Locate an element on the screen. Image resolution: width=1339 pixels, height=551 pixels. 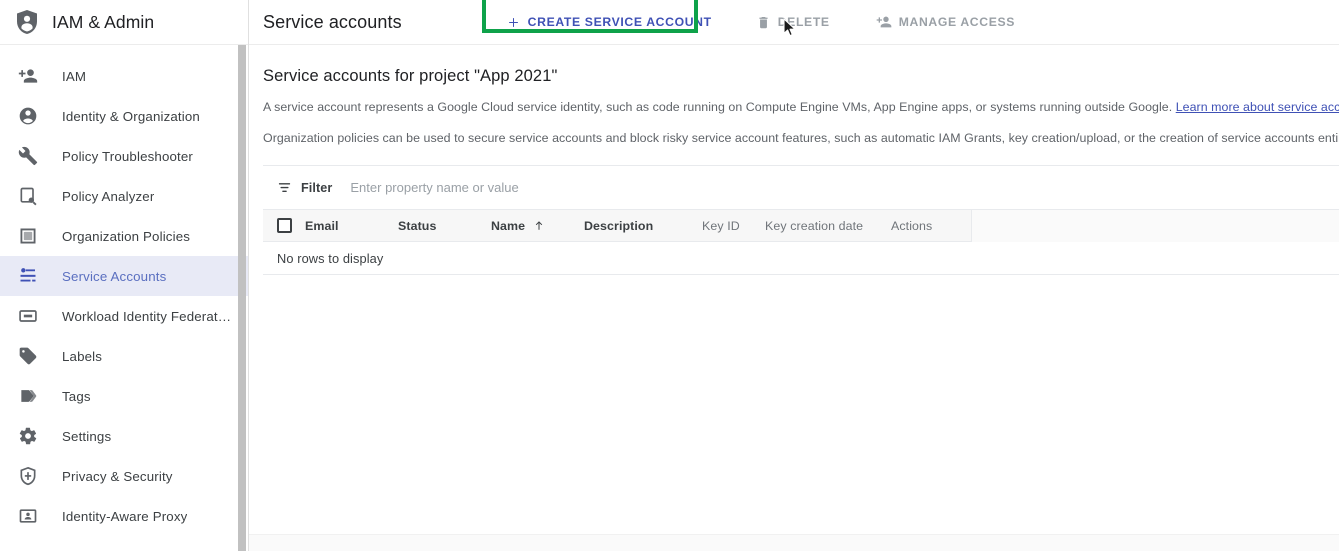
create-service-account-button: CREATE SERVICE ACCOUNT is located at coordinates (609, 22).